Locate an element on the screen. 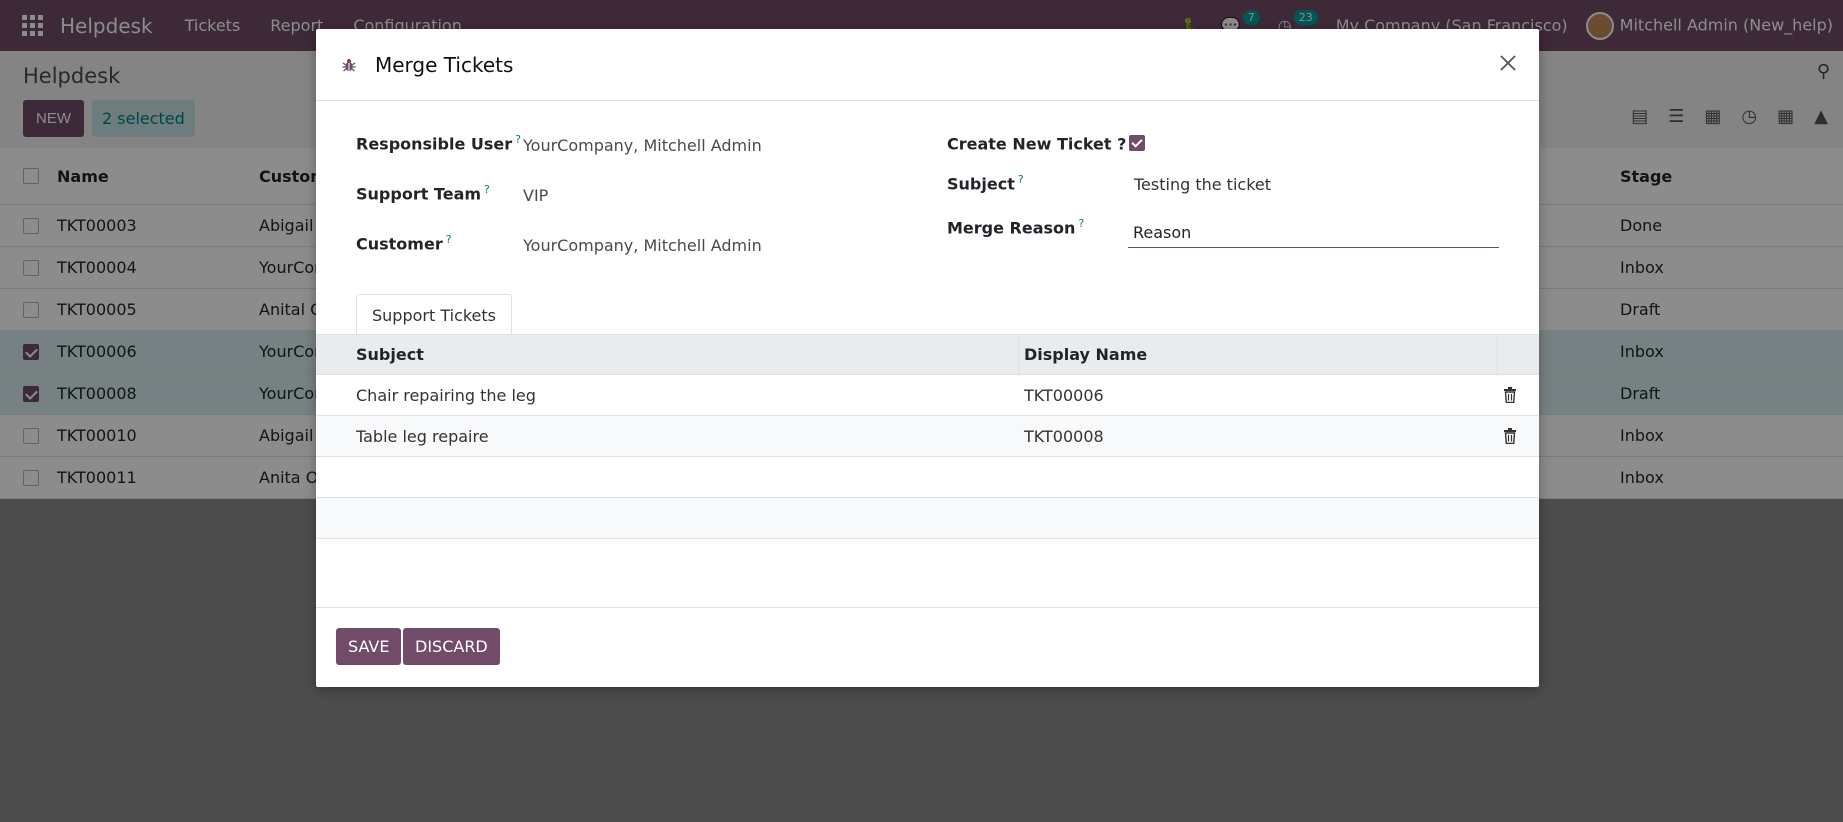 Image resolution: width=1843 pixels, height=822 pixels. customer-label: Customer? is located at coordinates (404, 243).